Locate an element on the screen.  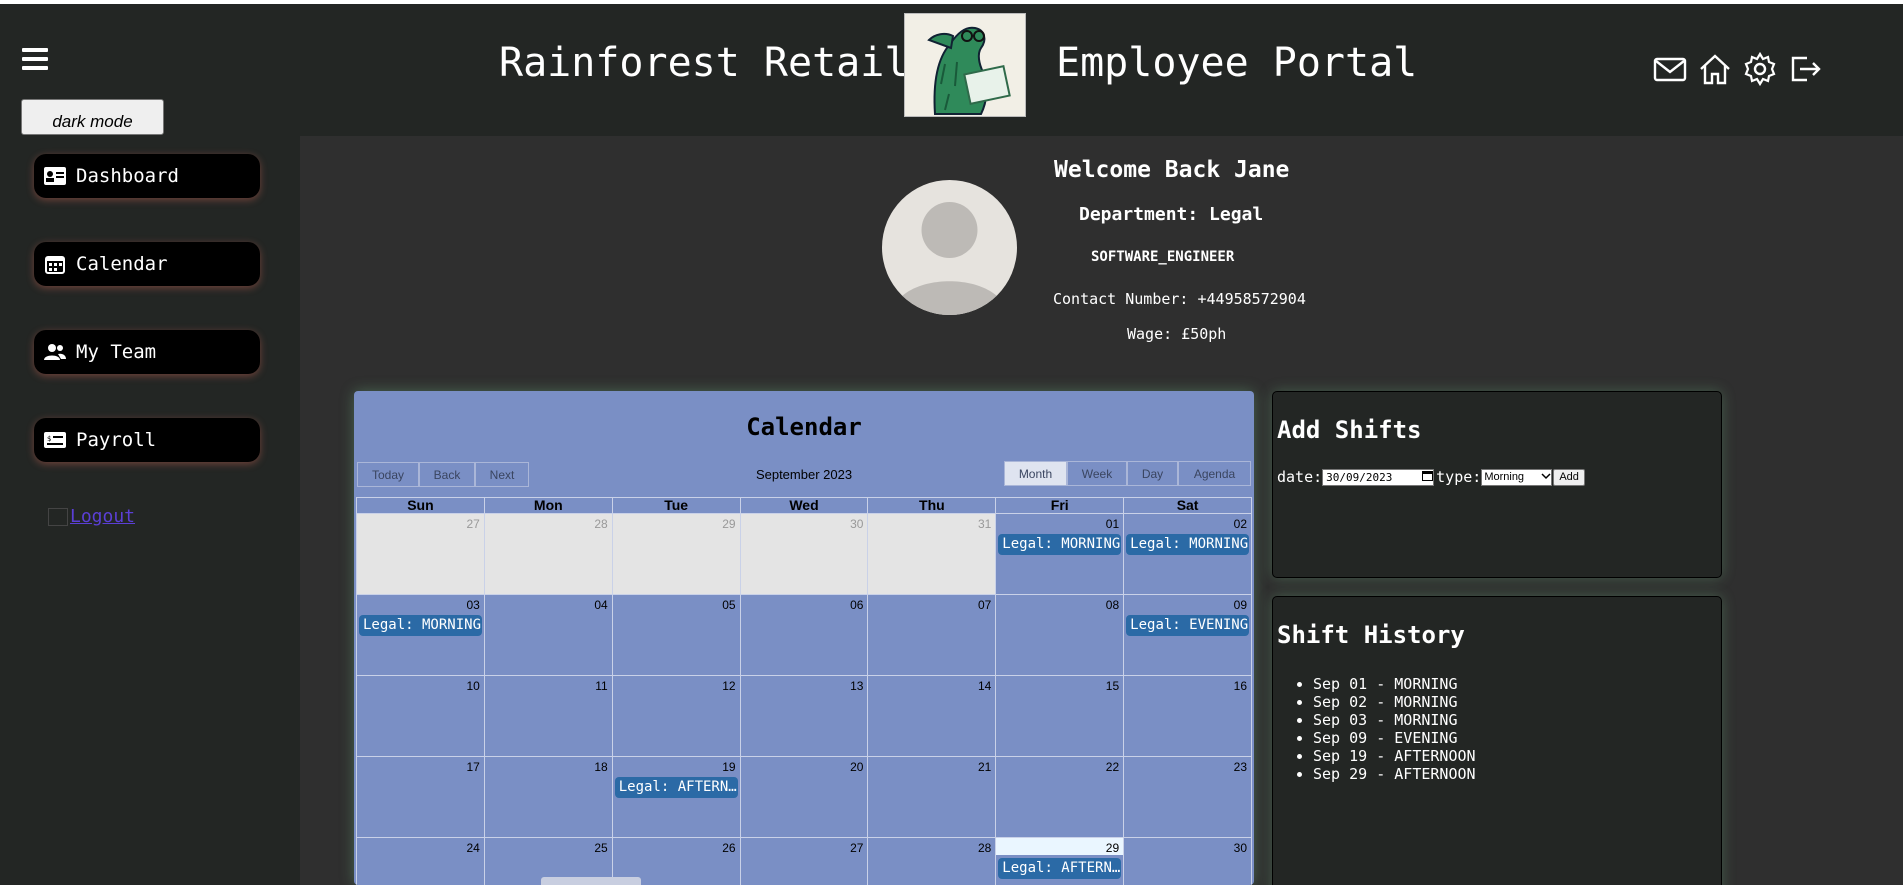
settings-icon is located at coordinates (1760, 69).